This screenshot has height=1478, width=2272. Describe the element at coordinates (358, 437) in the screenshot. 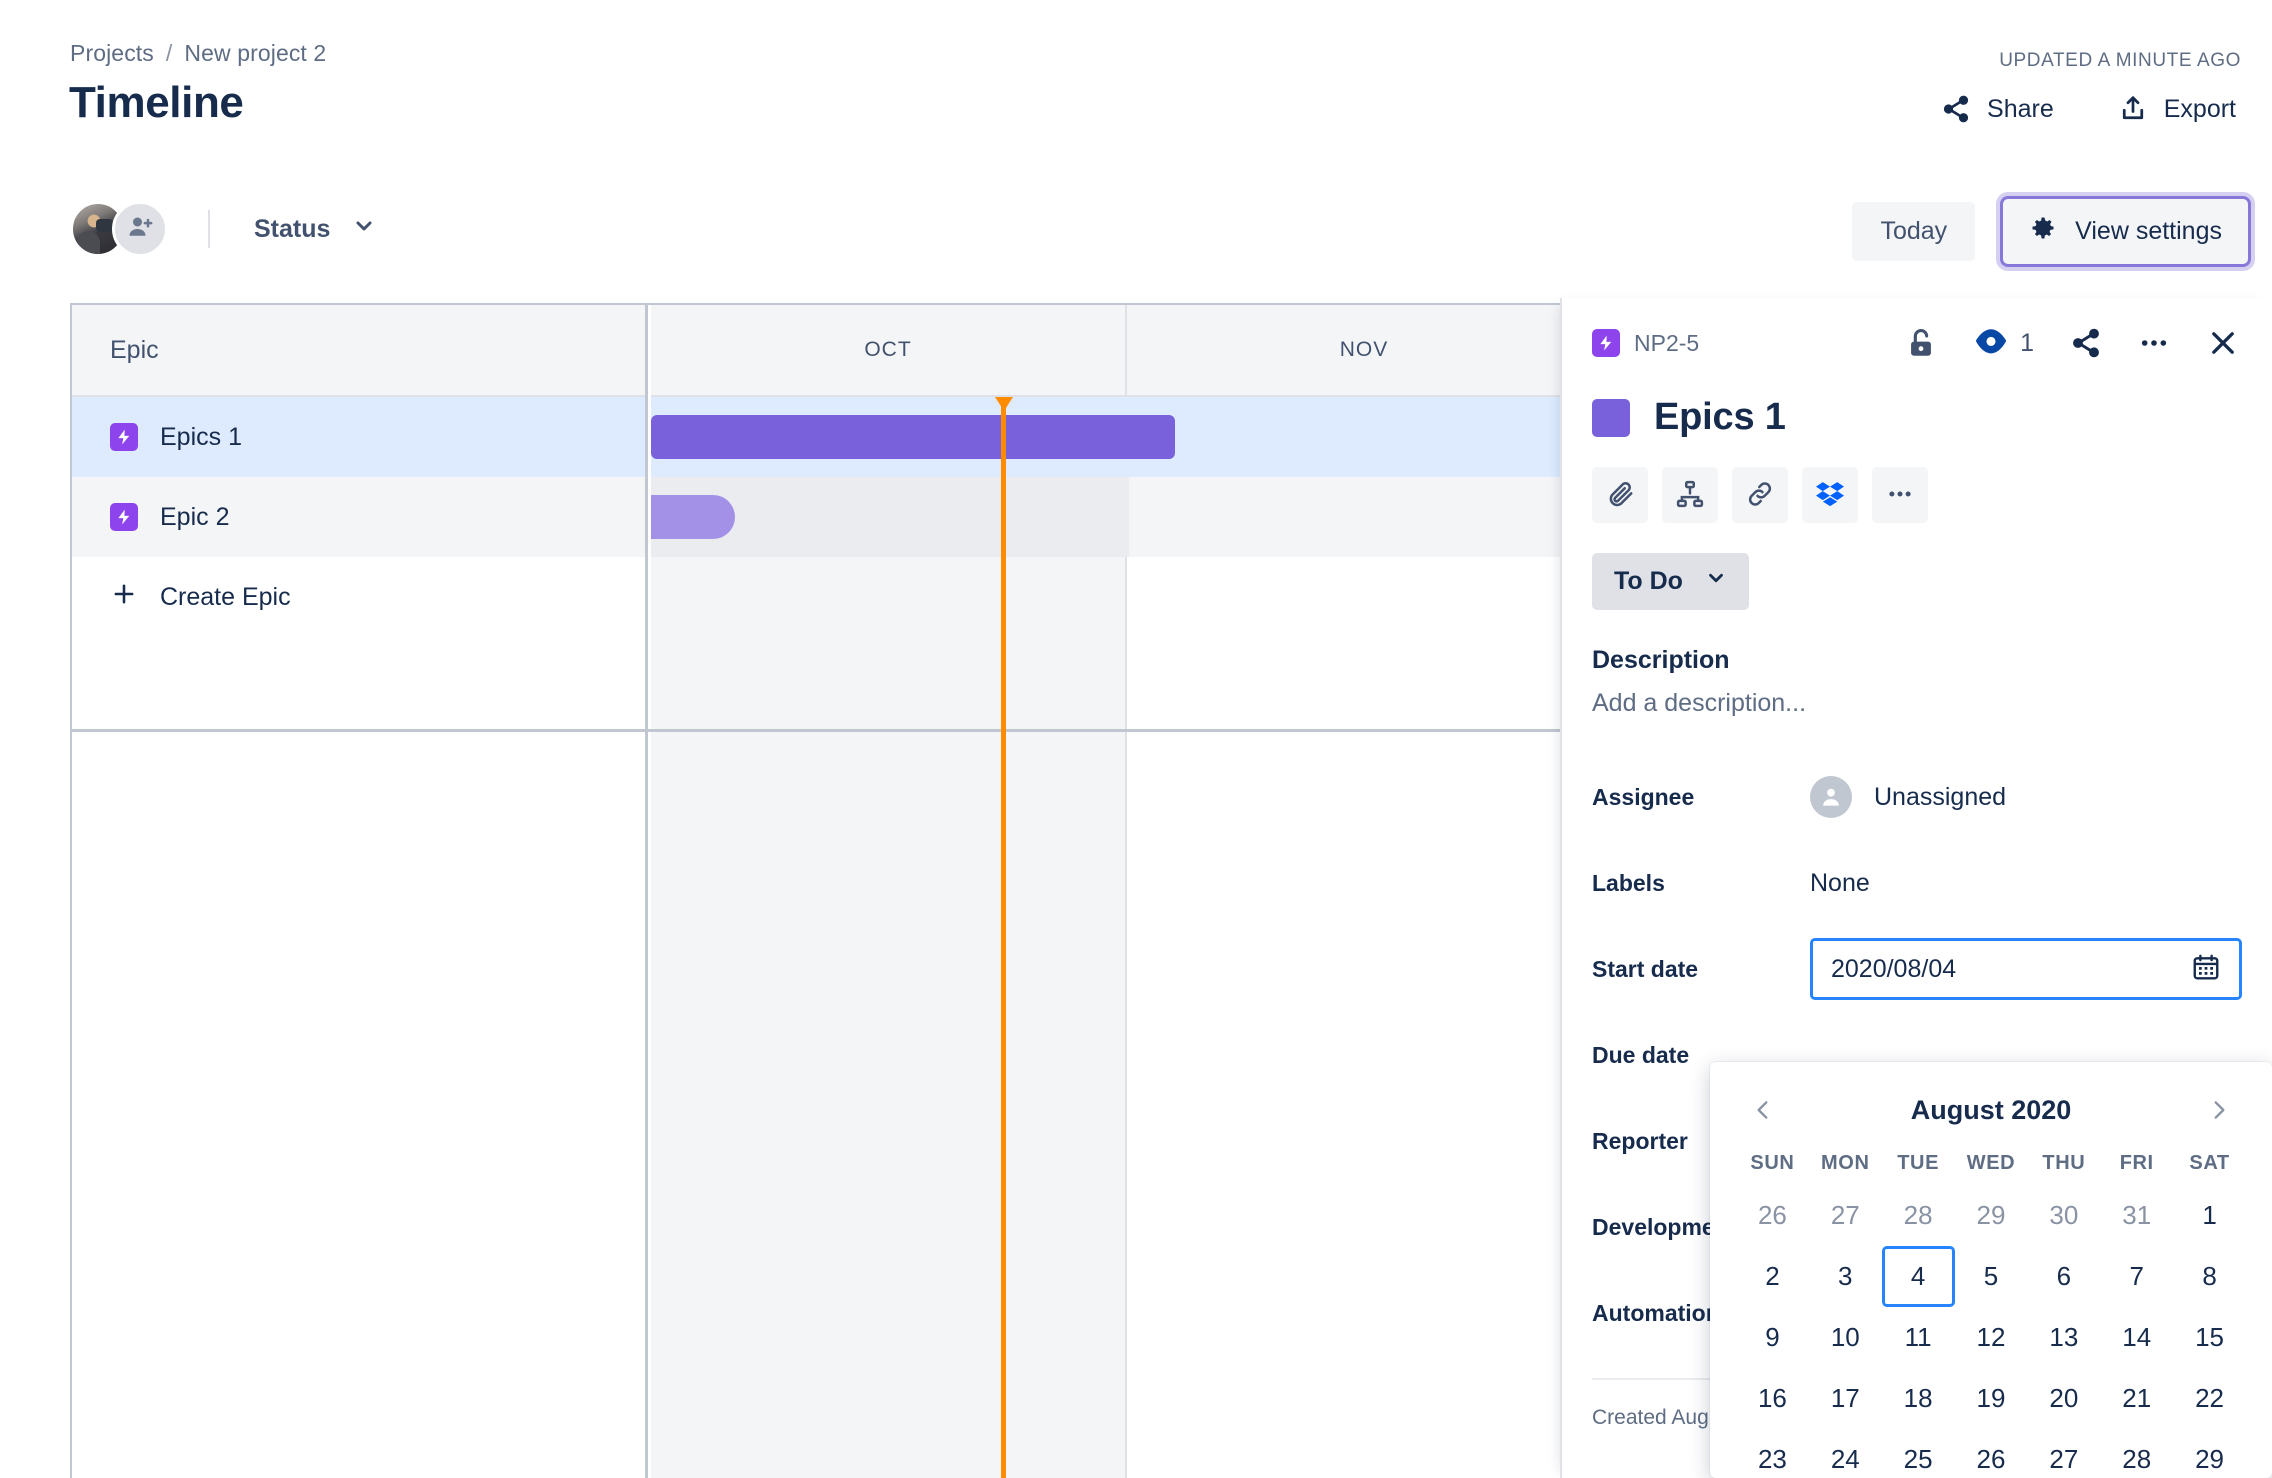

I see `epic-list-item-epics-1: Epics 1` at that location.